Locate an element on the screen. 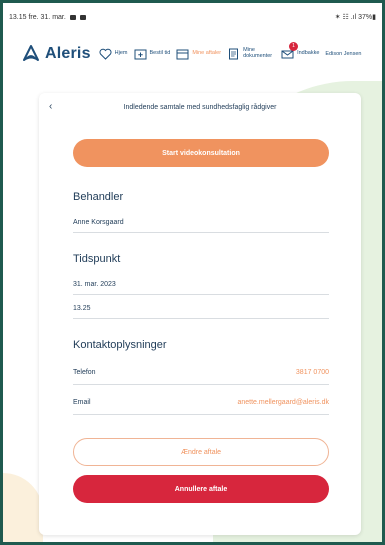  status-time-date: 13.15 fre. 31. mar. is located at coordinates (37, 17).